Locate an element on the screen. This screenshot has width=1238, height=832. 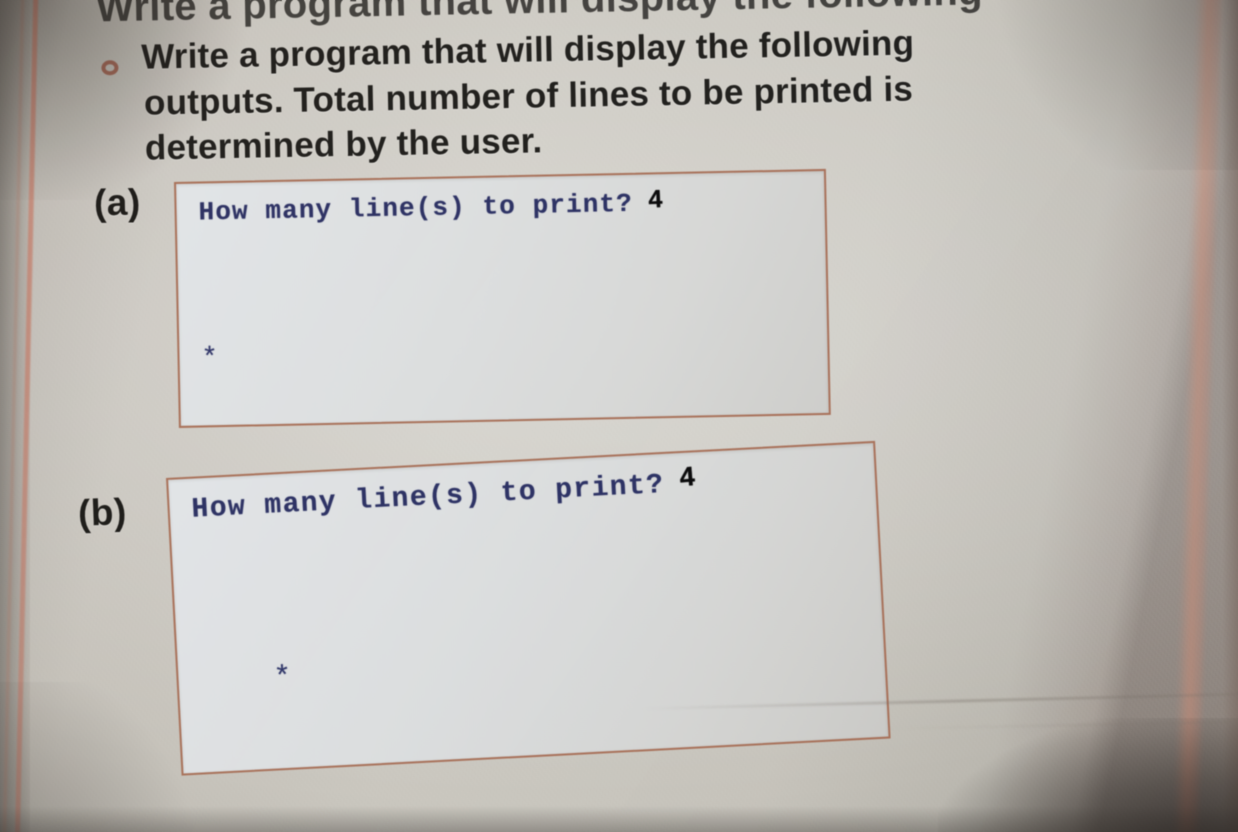
console-prompt-a: How many line(s) to print? 4 is located at coordinates (511, 206).